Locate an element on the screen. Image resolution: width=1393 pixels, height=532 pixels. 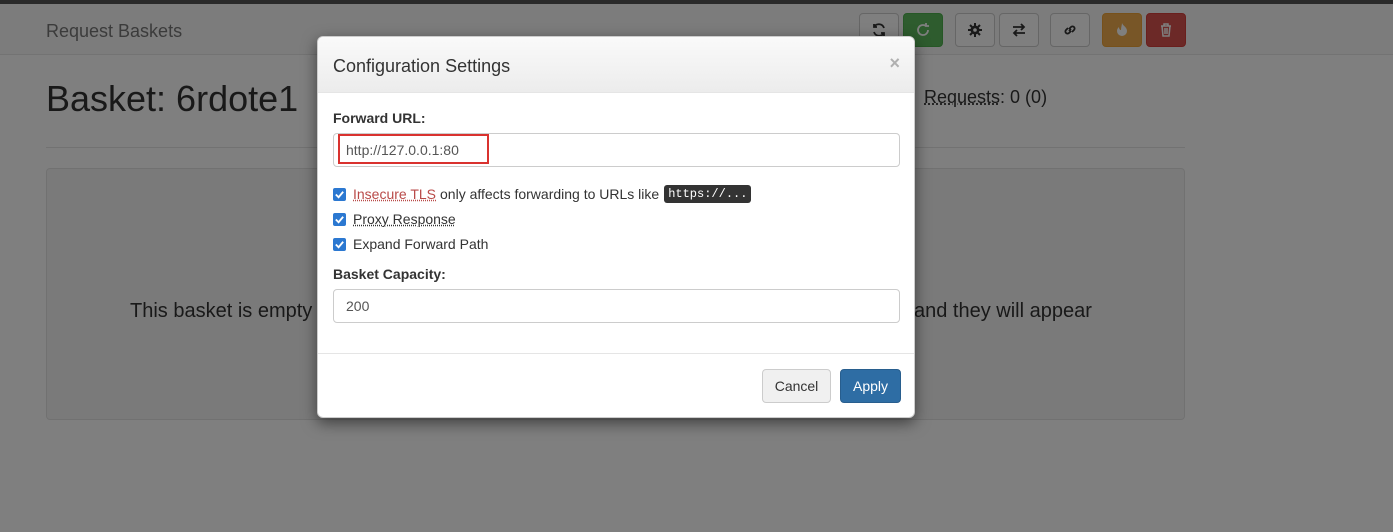
apply-button: Apply is located at coordinates (870, 386).